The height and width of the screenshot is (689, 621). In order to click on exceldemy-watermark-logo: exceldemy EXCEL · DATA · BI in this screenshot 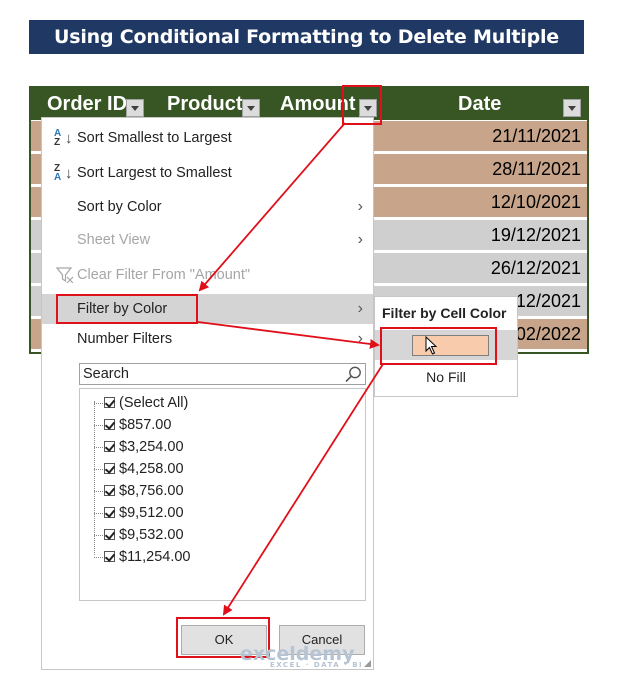, I will do `click(302, 656)`.